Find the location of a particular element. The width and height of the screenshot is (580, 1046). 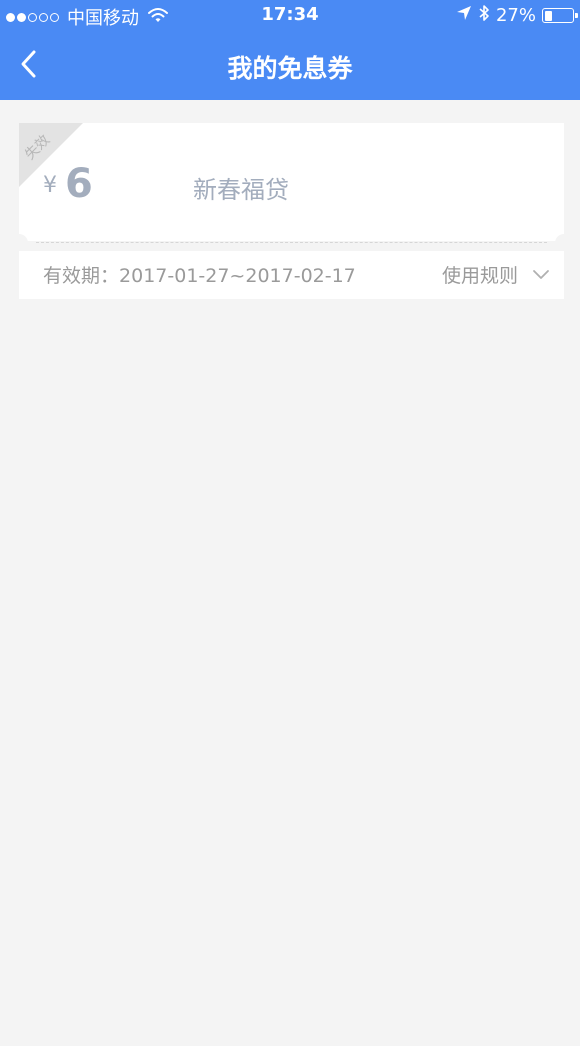

usage-rules-label: 使用规则 is located at coordinates (479, 275).